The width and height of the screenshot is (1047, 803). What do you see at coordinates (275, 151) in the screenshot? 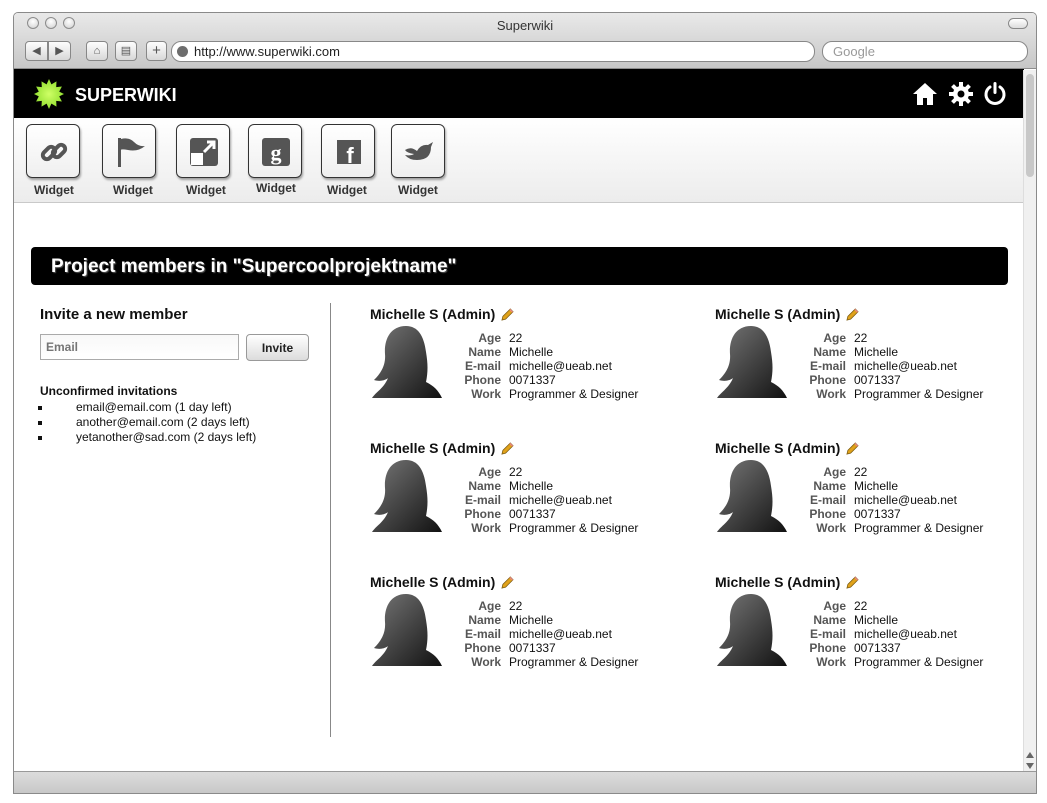
I see `widget-tile: g` at bounding box center [275, 151].